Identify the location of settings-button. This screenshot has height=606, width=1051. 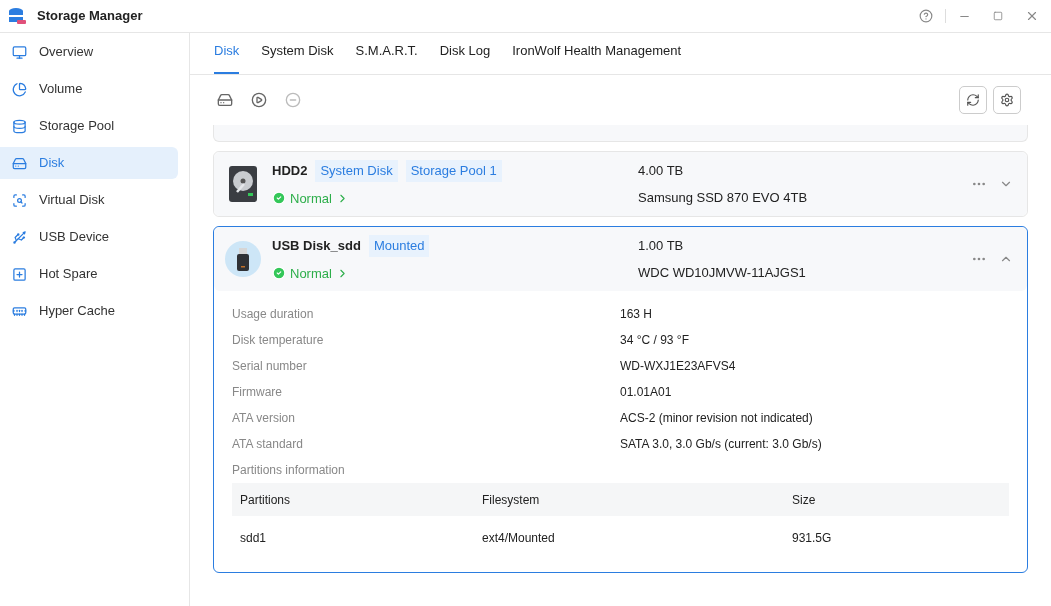
(1007, 100).